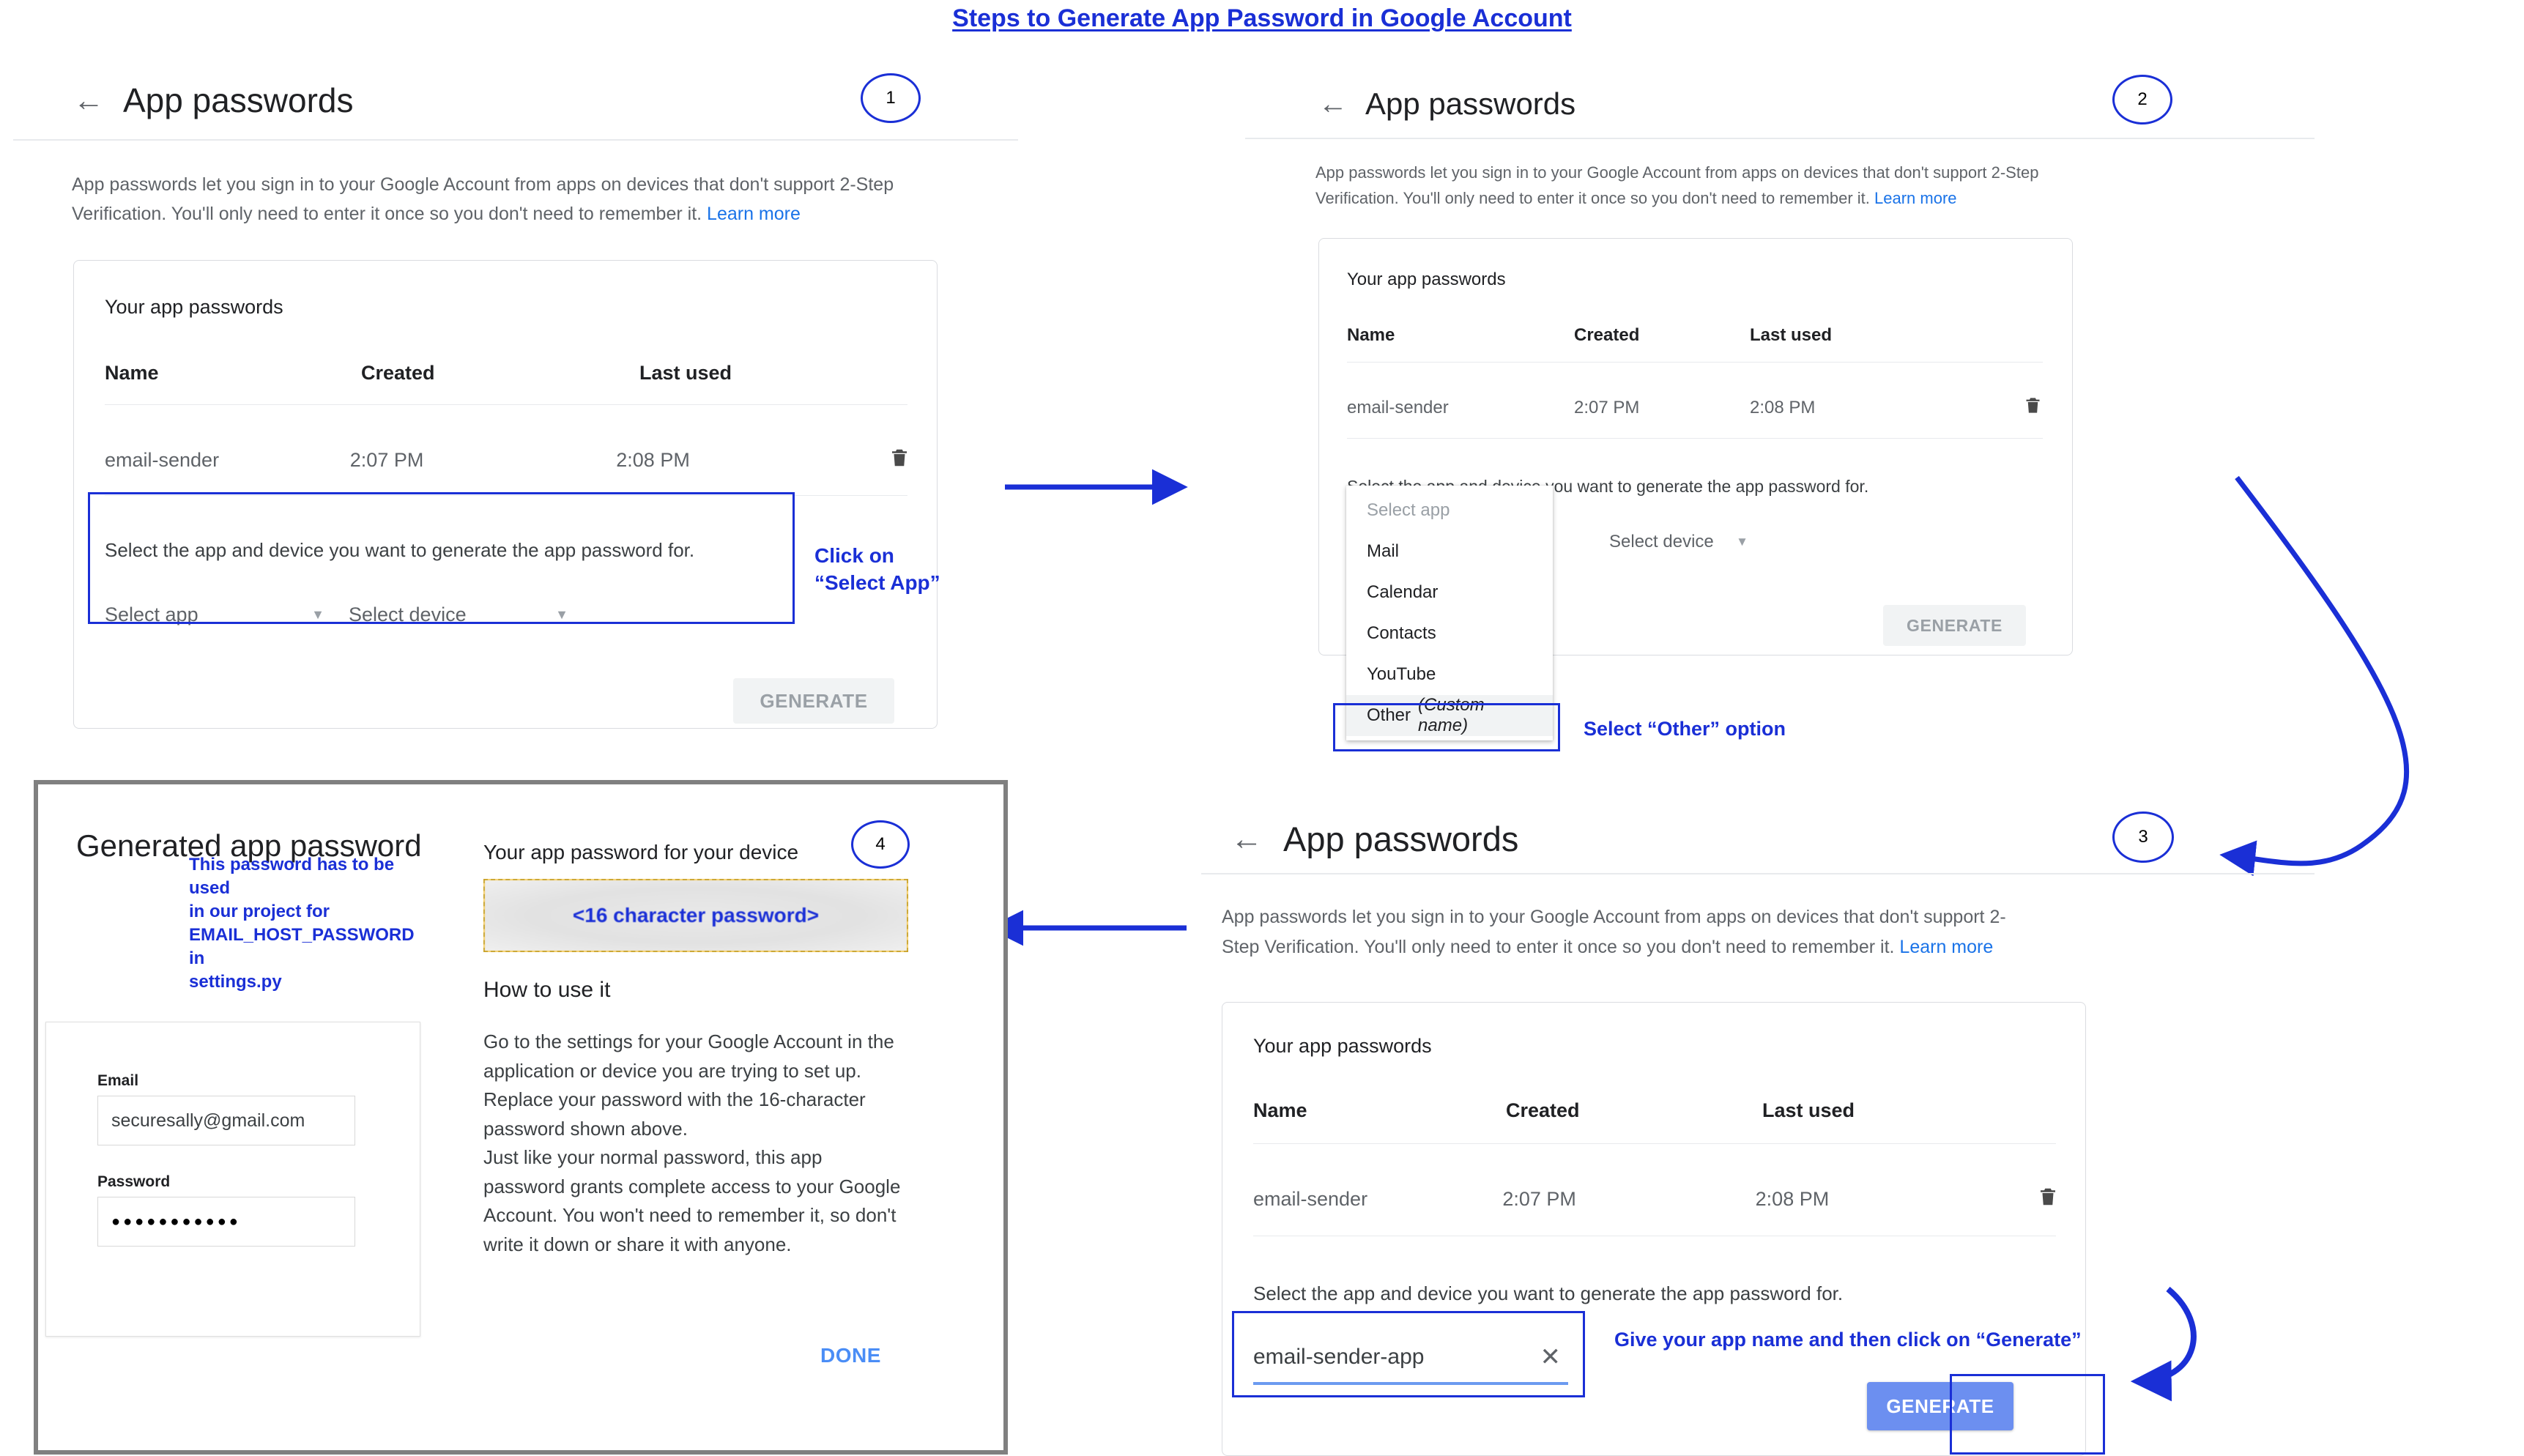 The image size is (2524, 1456). Describe the element at coordinates (236, 981) in the screenshot. I see `annotation-step4-line4: settings.py` at that location.